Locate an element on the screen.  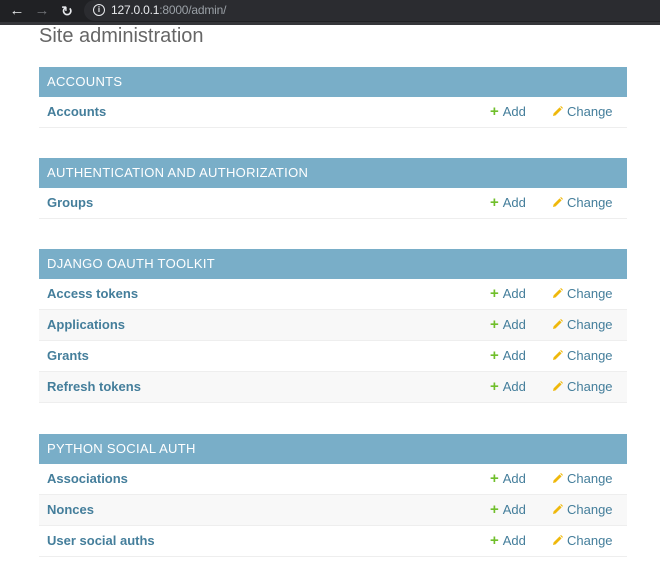
url-path: :8000/admin/ is located at coordinates (193, 10).